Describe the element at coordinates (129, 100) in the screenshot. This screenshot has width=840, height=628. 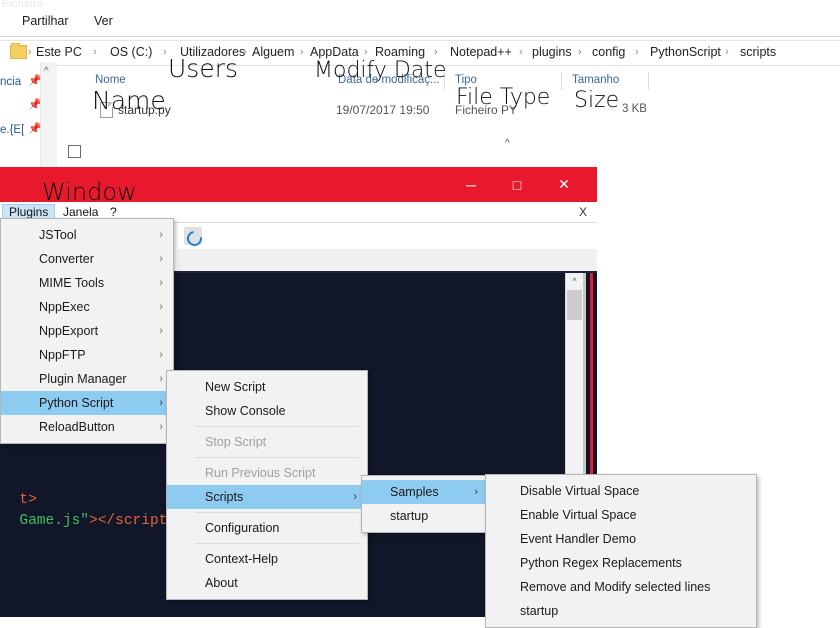
I see `annotation-name: Name` at that location.